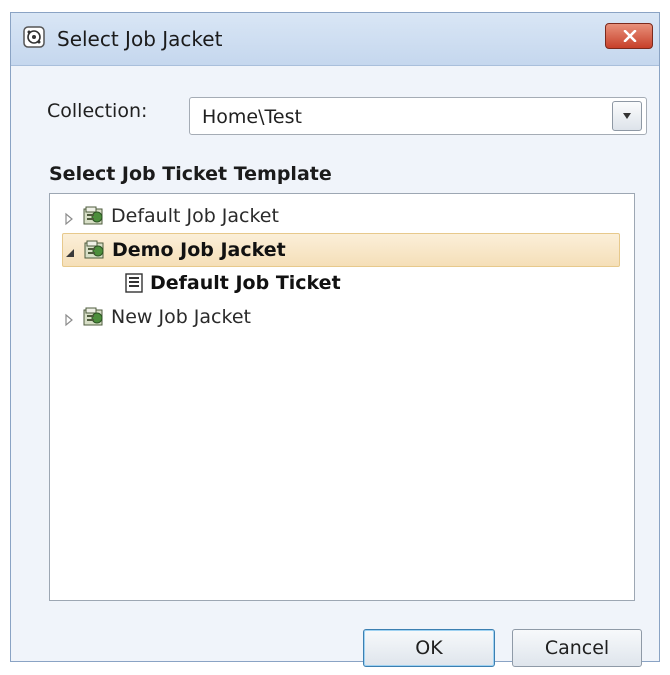 The height and width of the screenshot is (675, 670). I want to click on job-ticket-document-icon, so click(134, 283).